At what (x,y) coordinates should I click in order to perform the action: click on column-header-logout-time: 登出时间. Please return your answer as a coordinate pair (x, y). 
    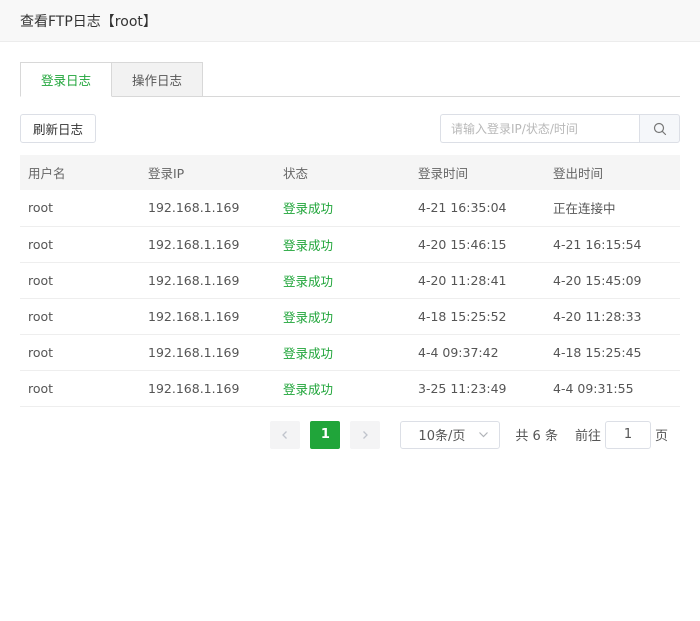
    Looking at the image, I should click on (612, 172).